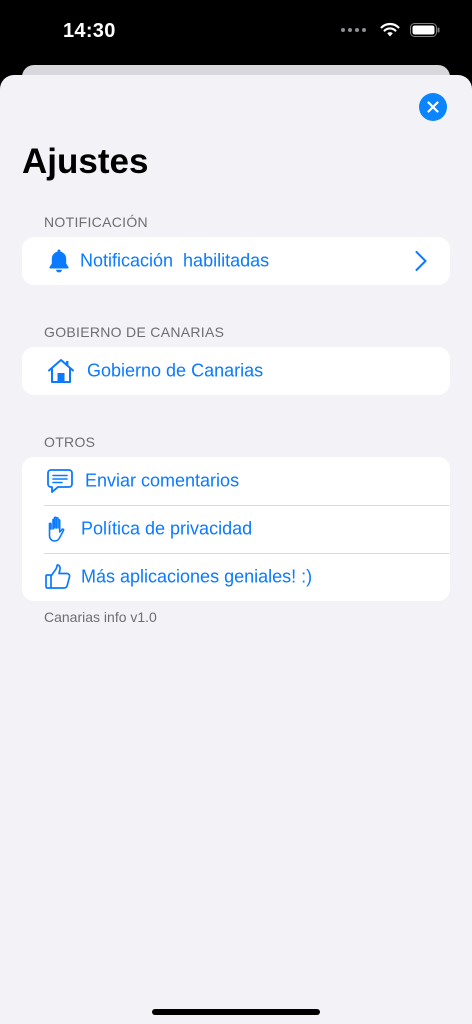 Image resolution: width=472 pixels, height=1024 pixels. I want to click on section-header-government: GOBIERNO DE CANARIAS, so click(134, 332).